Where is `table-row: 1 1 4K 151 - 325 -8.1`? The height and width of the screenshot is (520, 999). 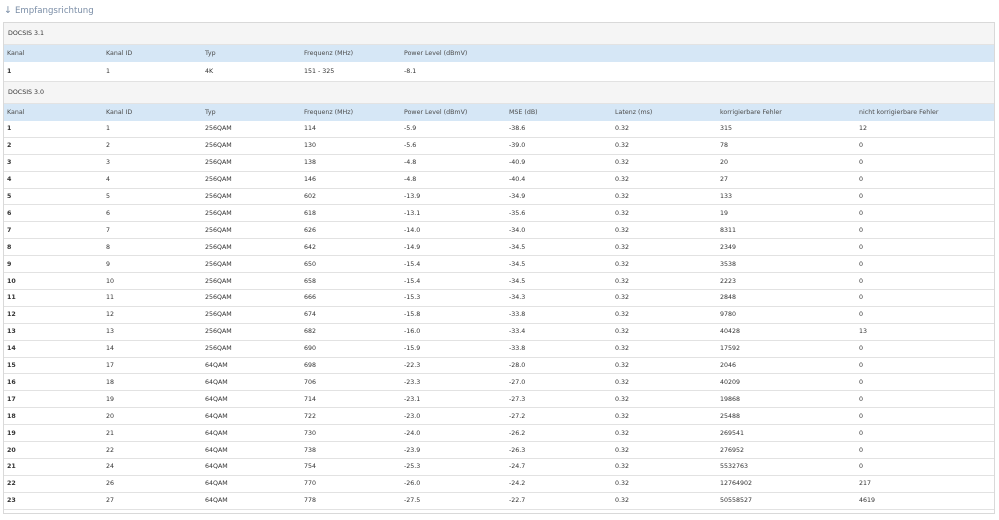 table-row: 1 1 4K 151 - 325 -8.1 is located at coordinates (499, 72).